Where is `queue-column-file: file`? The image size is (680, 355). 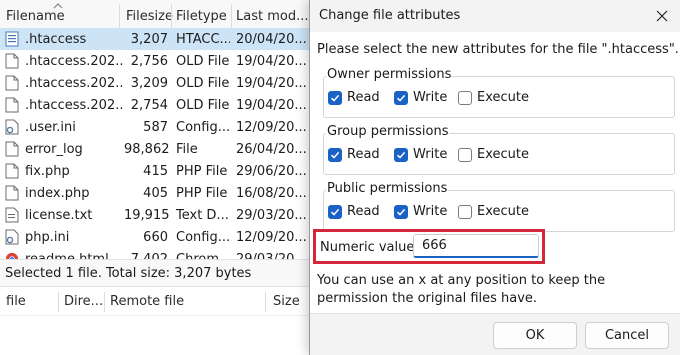
queue-column-file: file is located at coordinates (16, 301).